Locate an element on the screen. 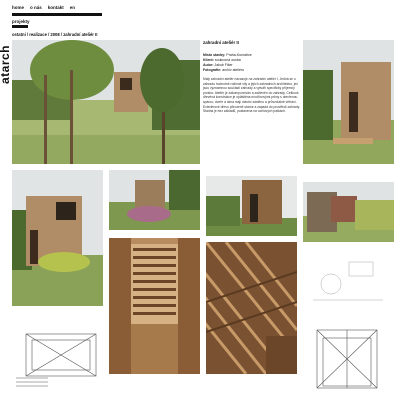  studio-night-image is located at coordinates (348, 212).